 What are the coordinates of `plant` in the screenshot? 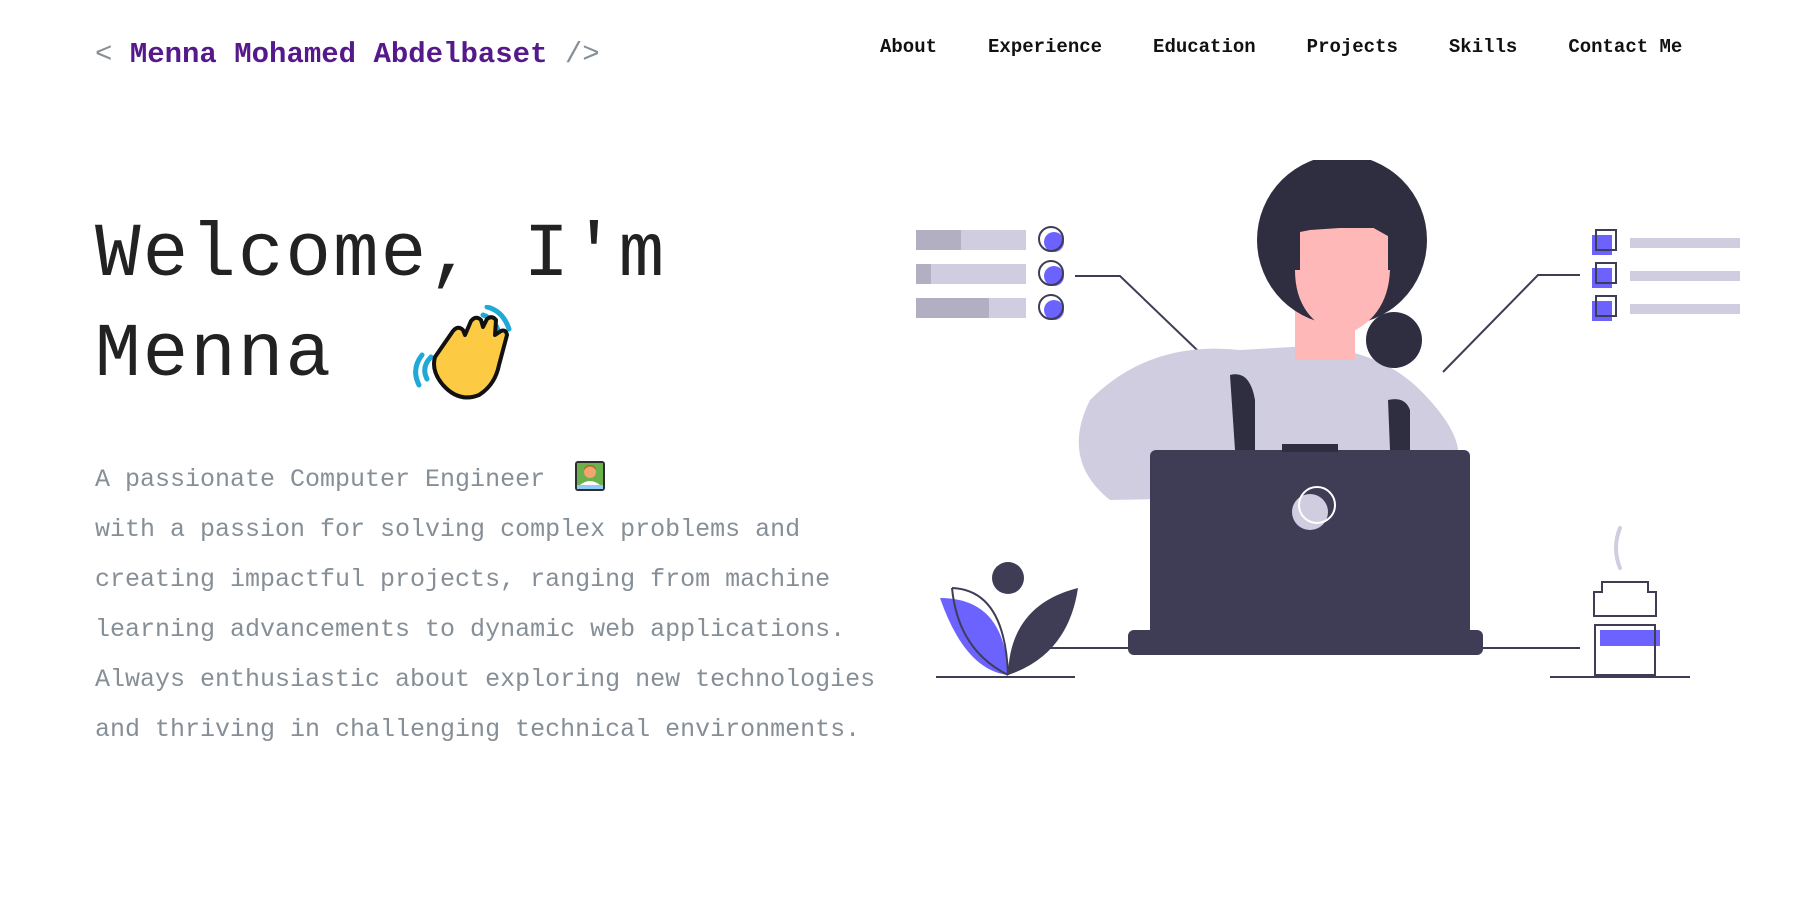 It's located at (1007, 620).